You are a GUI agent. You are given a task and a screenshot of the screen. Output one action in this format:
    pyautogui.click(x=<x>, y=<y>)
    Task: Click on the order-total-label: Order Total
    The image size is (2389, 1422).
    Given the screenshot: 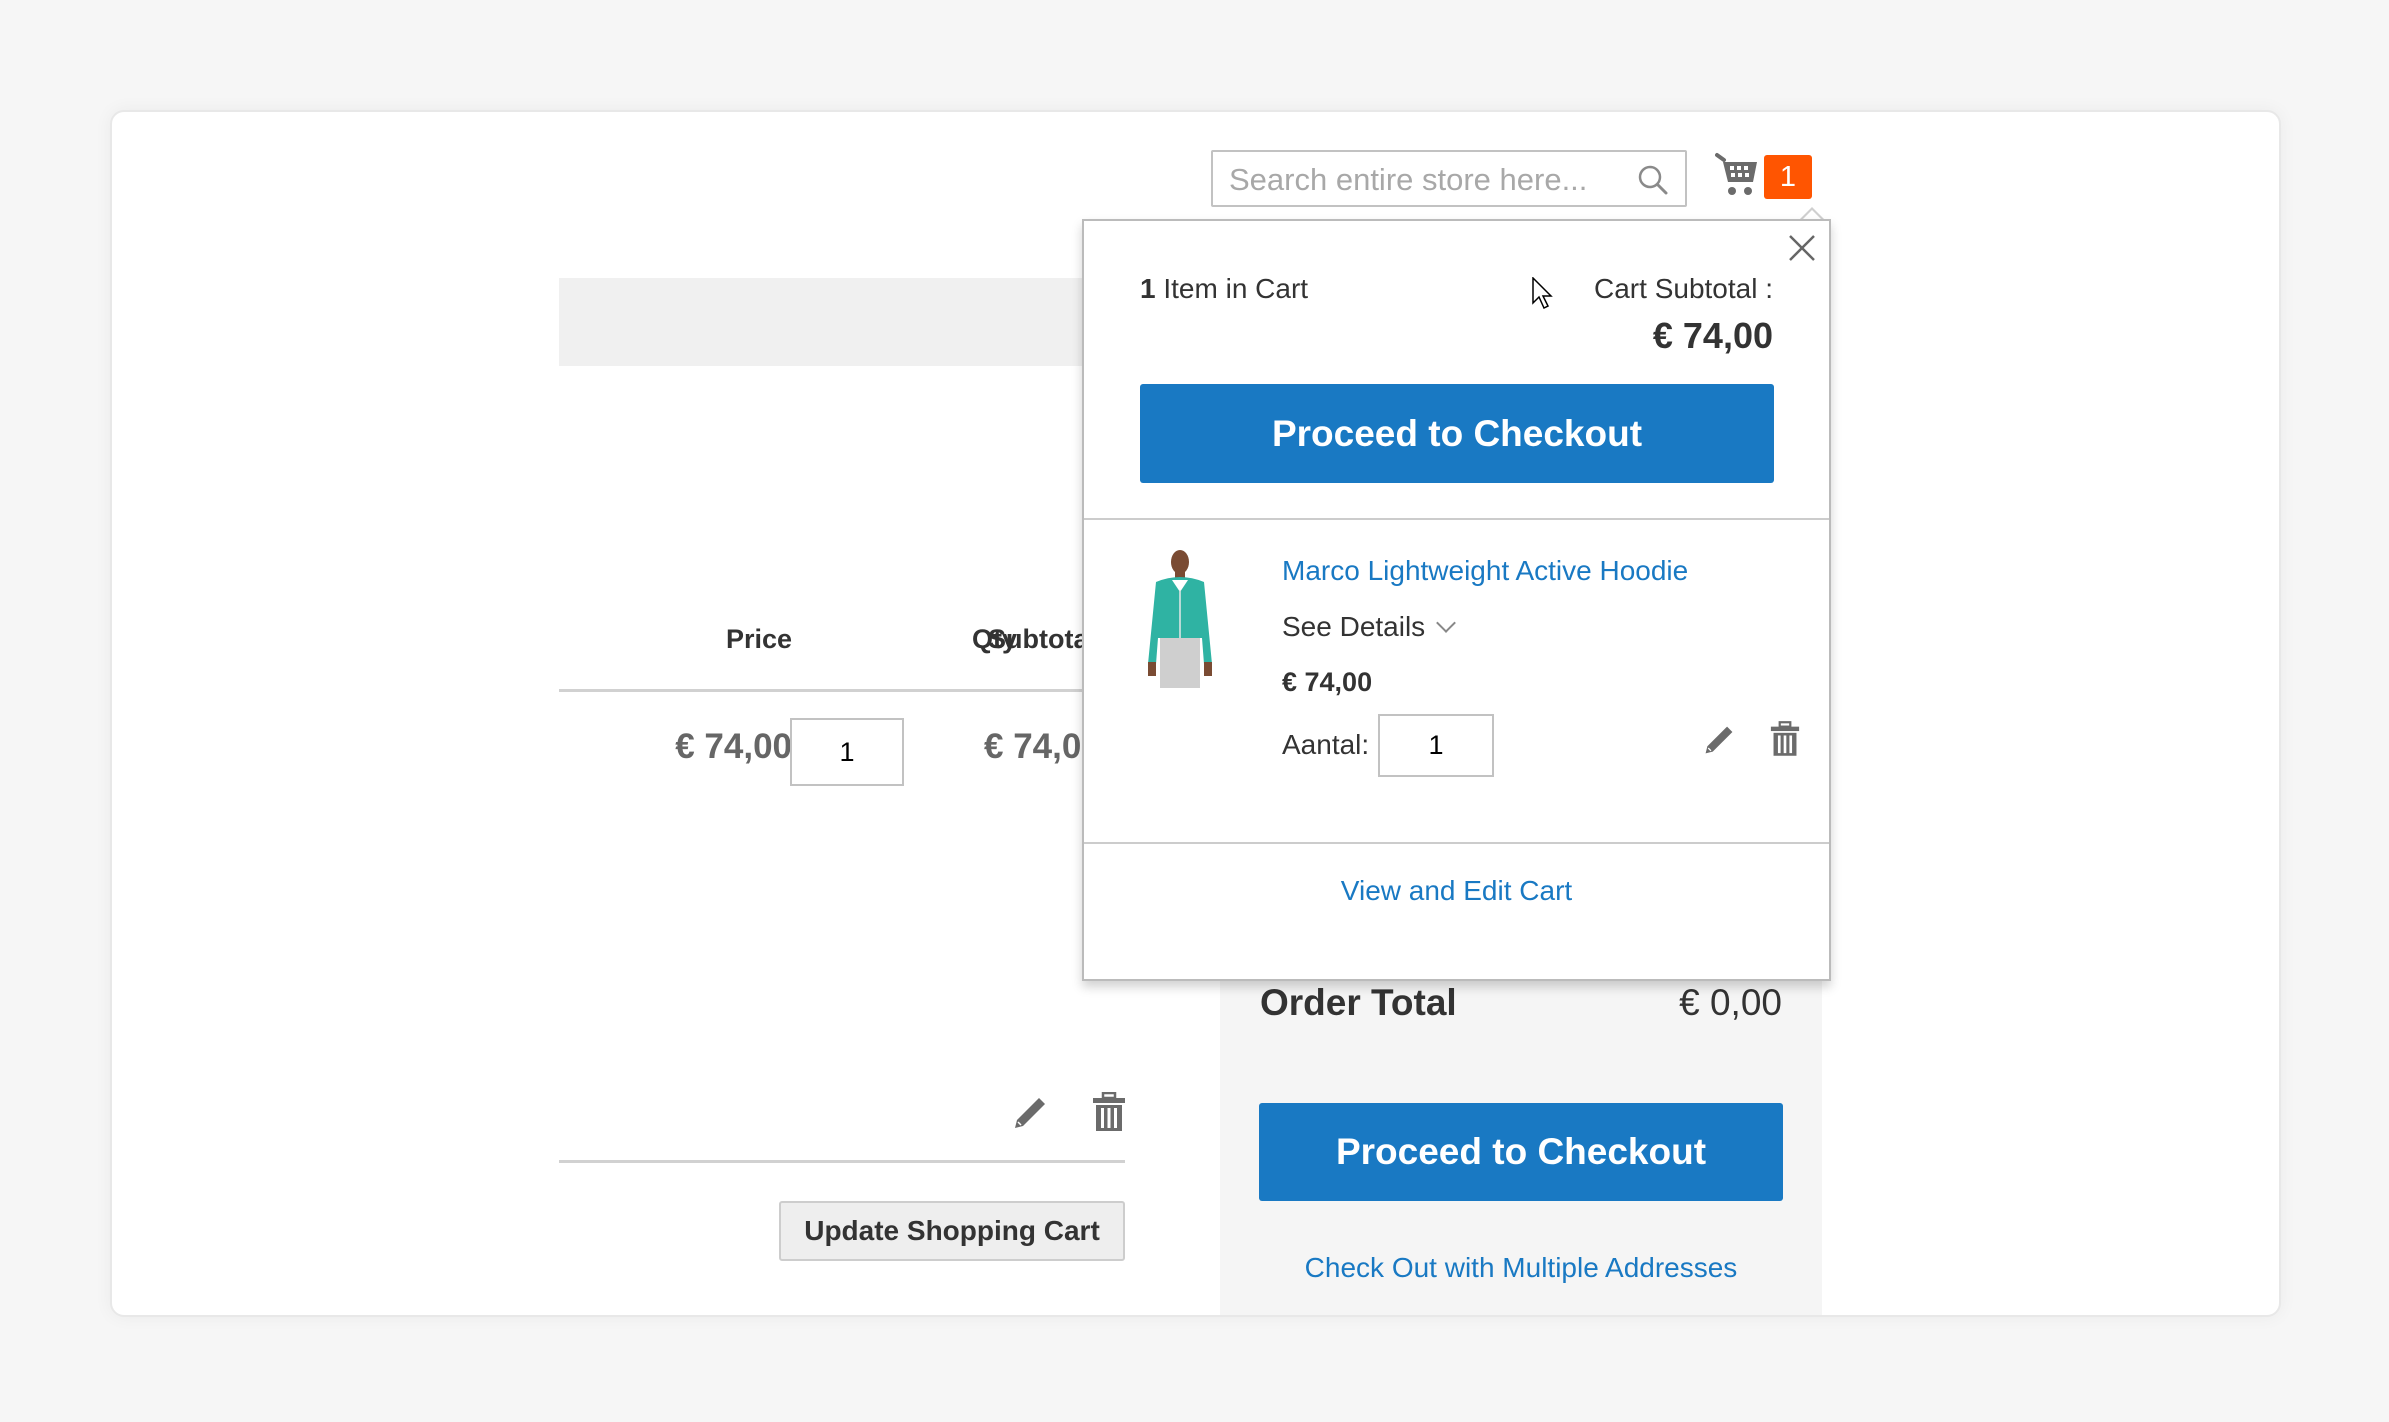 What is the action you would take?
    pyautogui.click(x=1358, y=1002)
    